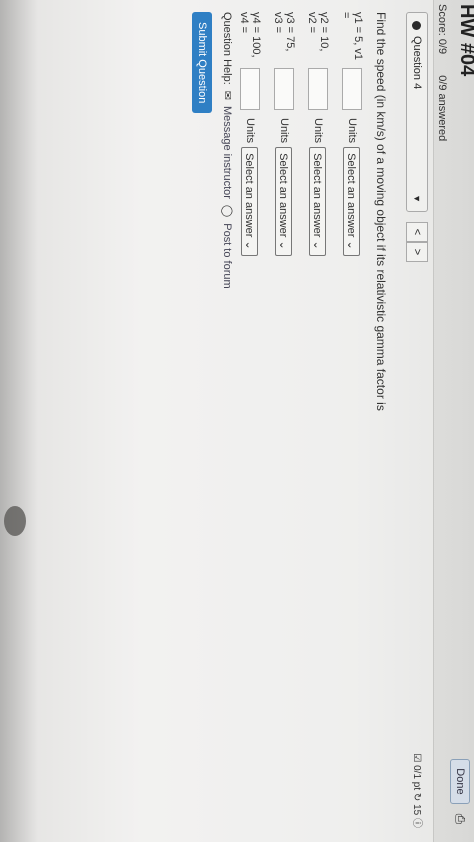 The height and width of the screenshot is (842, 474). Describe the element at coordinates (460, 781) in the screenshot. I see `done-button: Done` at that location.